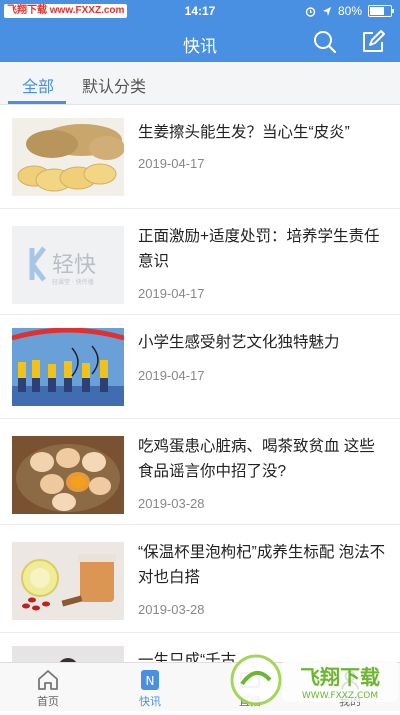 The width and height of the screenshot is (400, 715). I want to click on tab-default-category: 默认分类, so click(114, 85).